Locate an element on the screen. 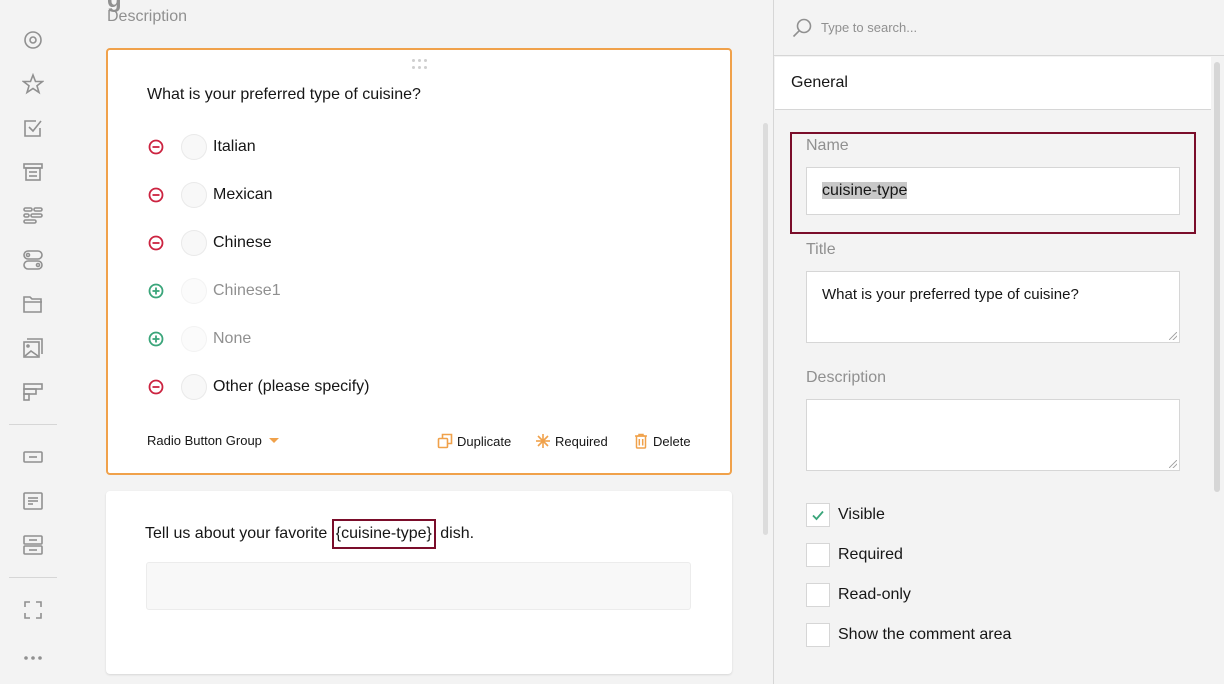  description-textarea is located at coordinates (993, 435).